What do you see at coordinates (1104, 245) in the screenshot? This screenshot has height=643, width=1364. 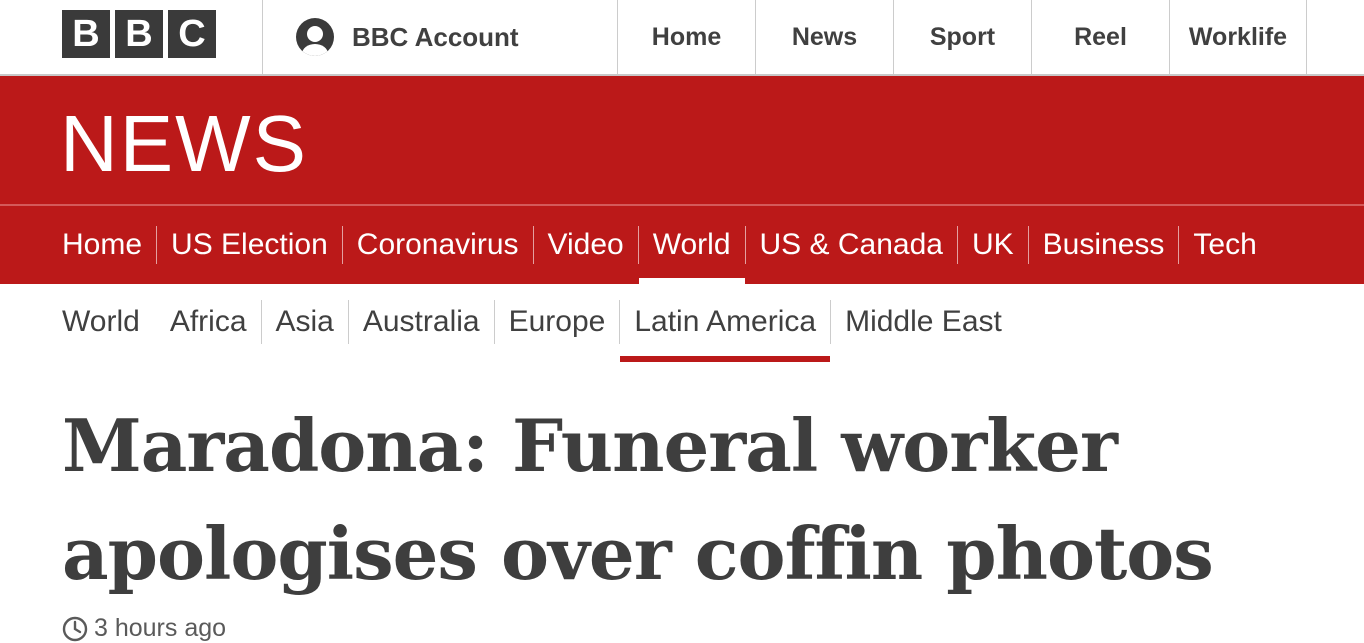 I see `nav-item-business: Business` at bounding box center [1104, 245].